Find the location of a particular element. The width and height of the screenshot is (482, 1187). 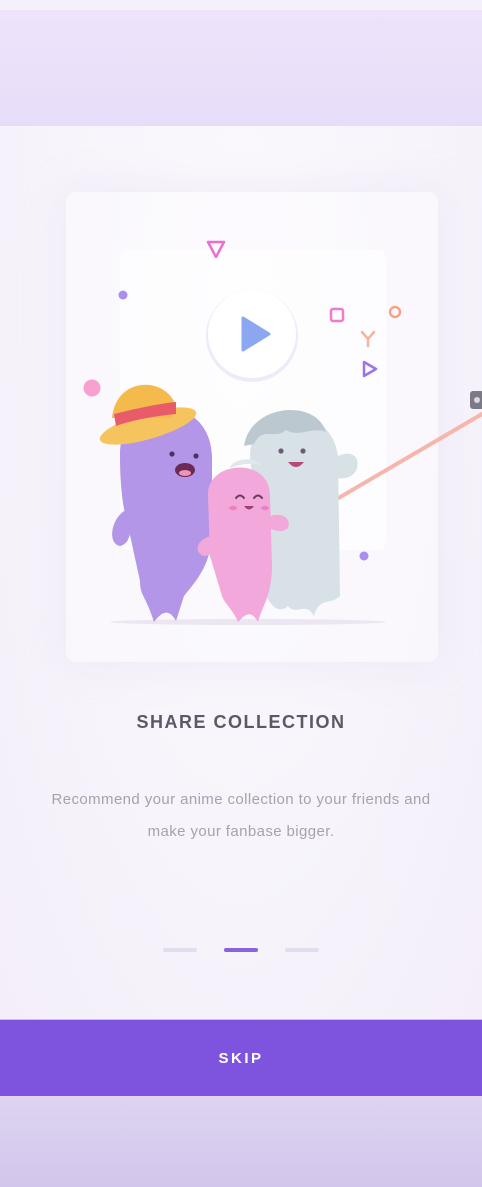

page-title: SHARE COLLECTION is located at coordinates (241, 722).